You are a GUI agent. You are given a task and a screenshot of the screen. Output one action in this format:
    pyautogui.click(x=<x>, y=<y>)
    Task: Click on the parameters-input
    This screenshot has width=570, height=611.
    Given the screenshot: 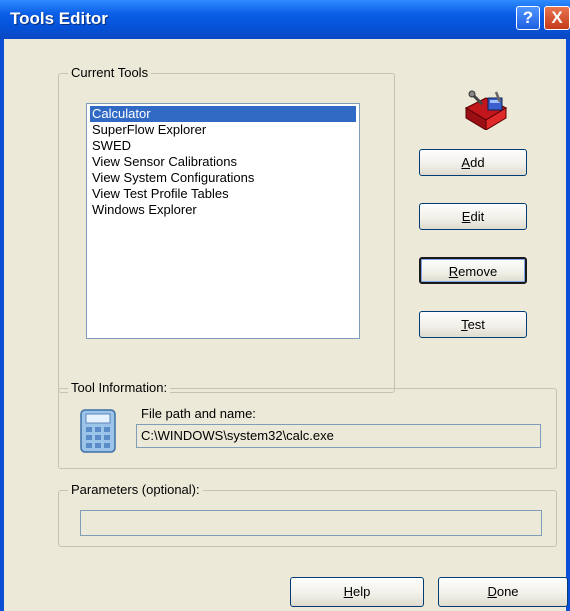 What is the action you would take?
    pyautogui.click(x=311, y=523)
    